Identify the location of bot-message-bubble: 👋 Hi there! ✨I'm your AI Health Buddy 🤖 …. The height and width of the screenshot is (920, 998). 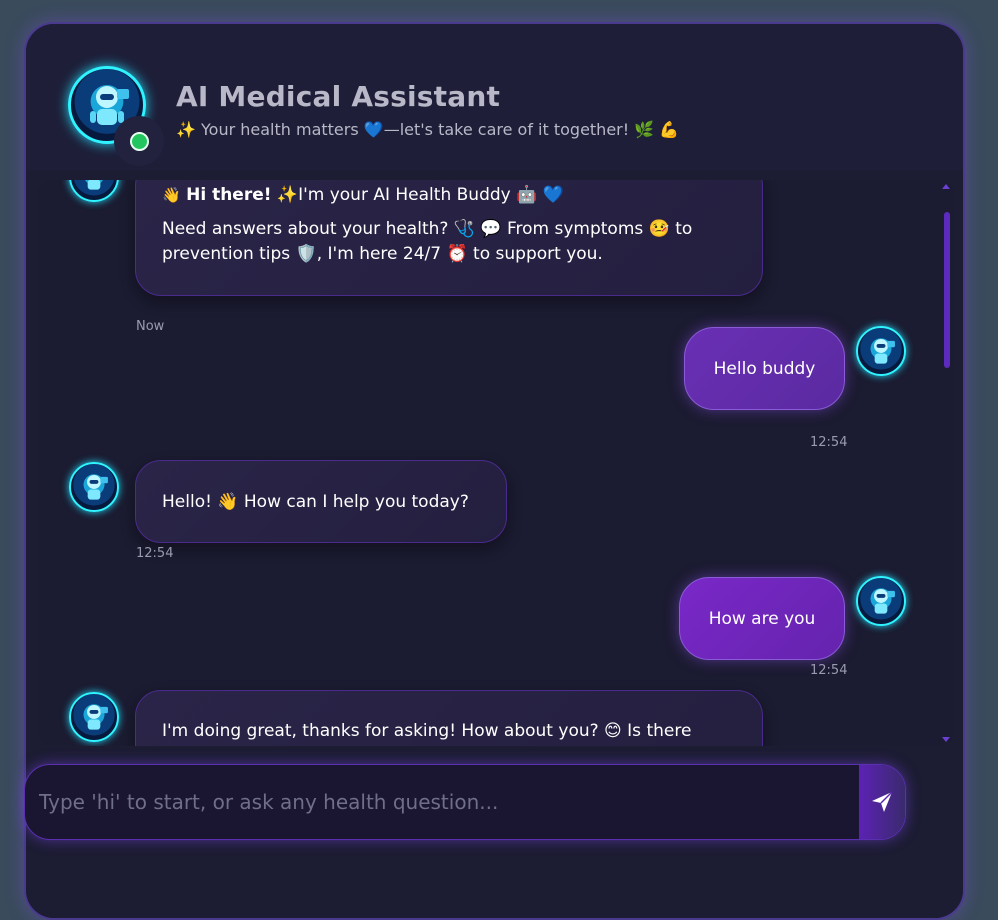
(449, 238).